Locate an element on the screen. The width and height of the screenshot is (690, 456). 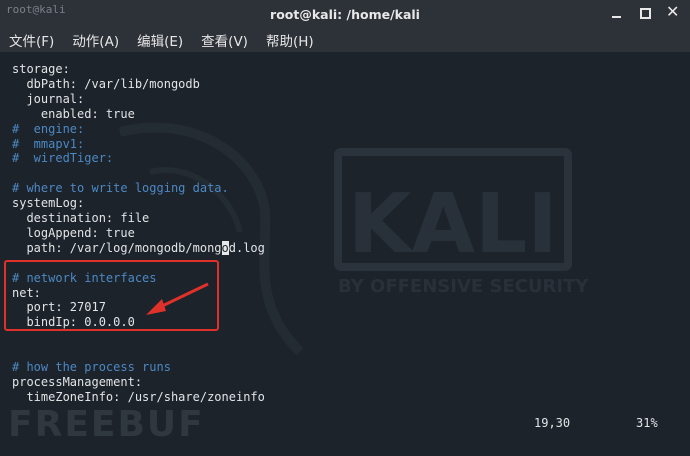
menu-help: 帮助(H) is located at coordinates (290, 40).